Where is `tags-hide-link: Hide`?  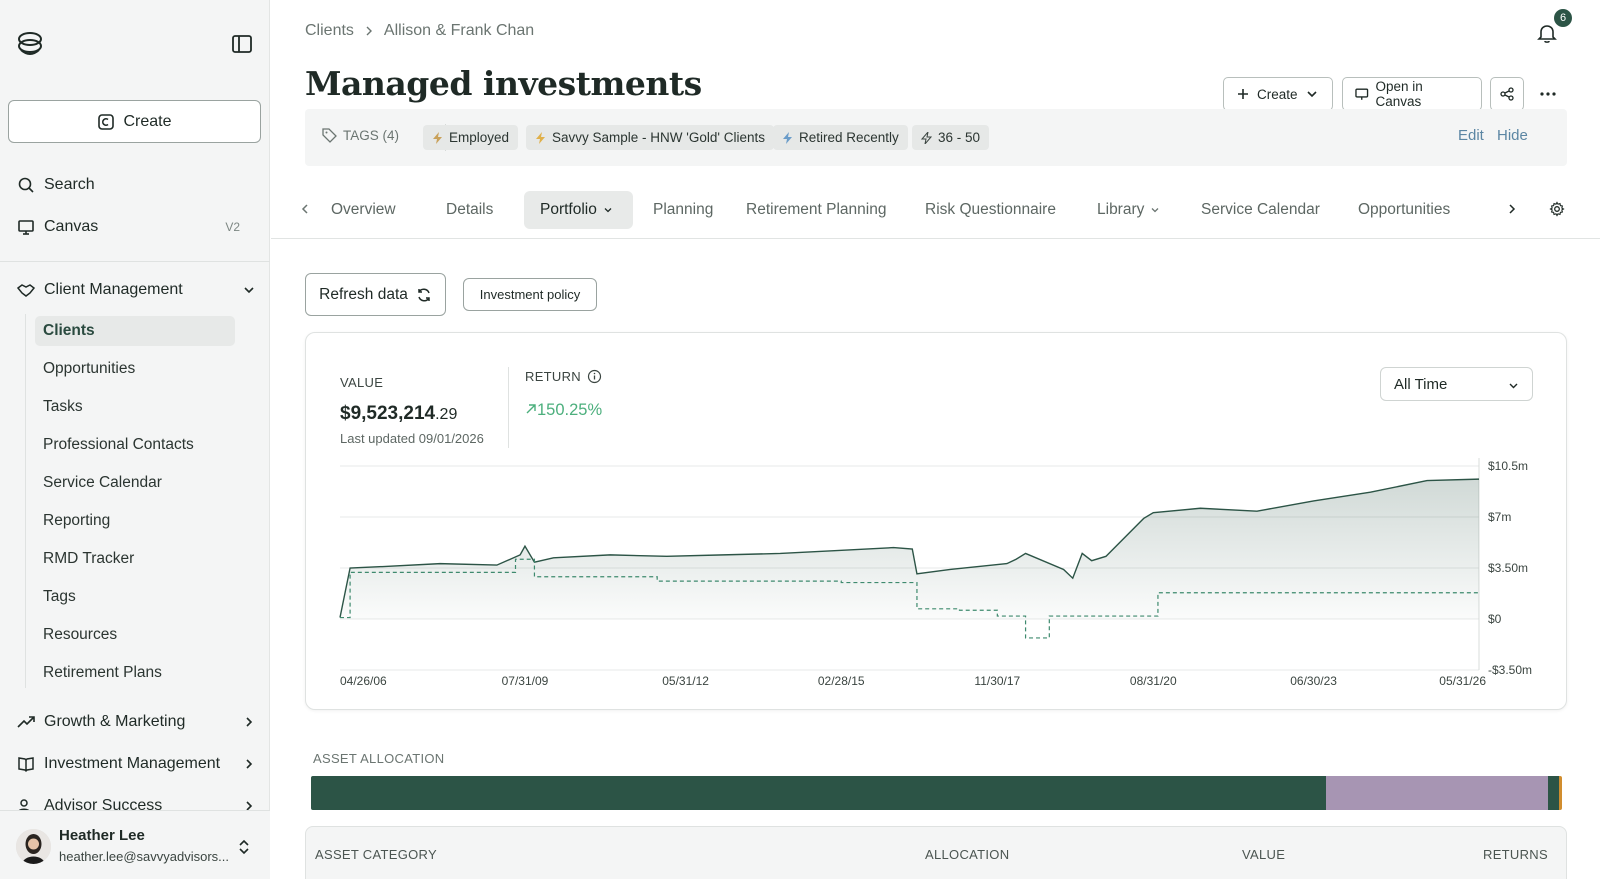
tags-hide-link: Hide is located at coordinates (1512, 135).